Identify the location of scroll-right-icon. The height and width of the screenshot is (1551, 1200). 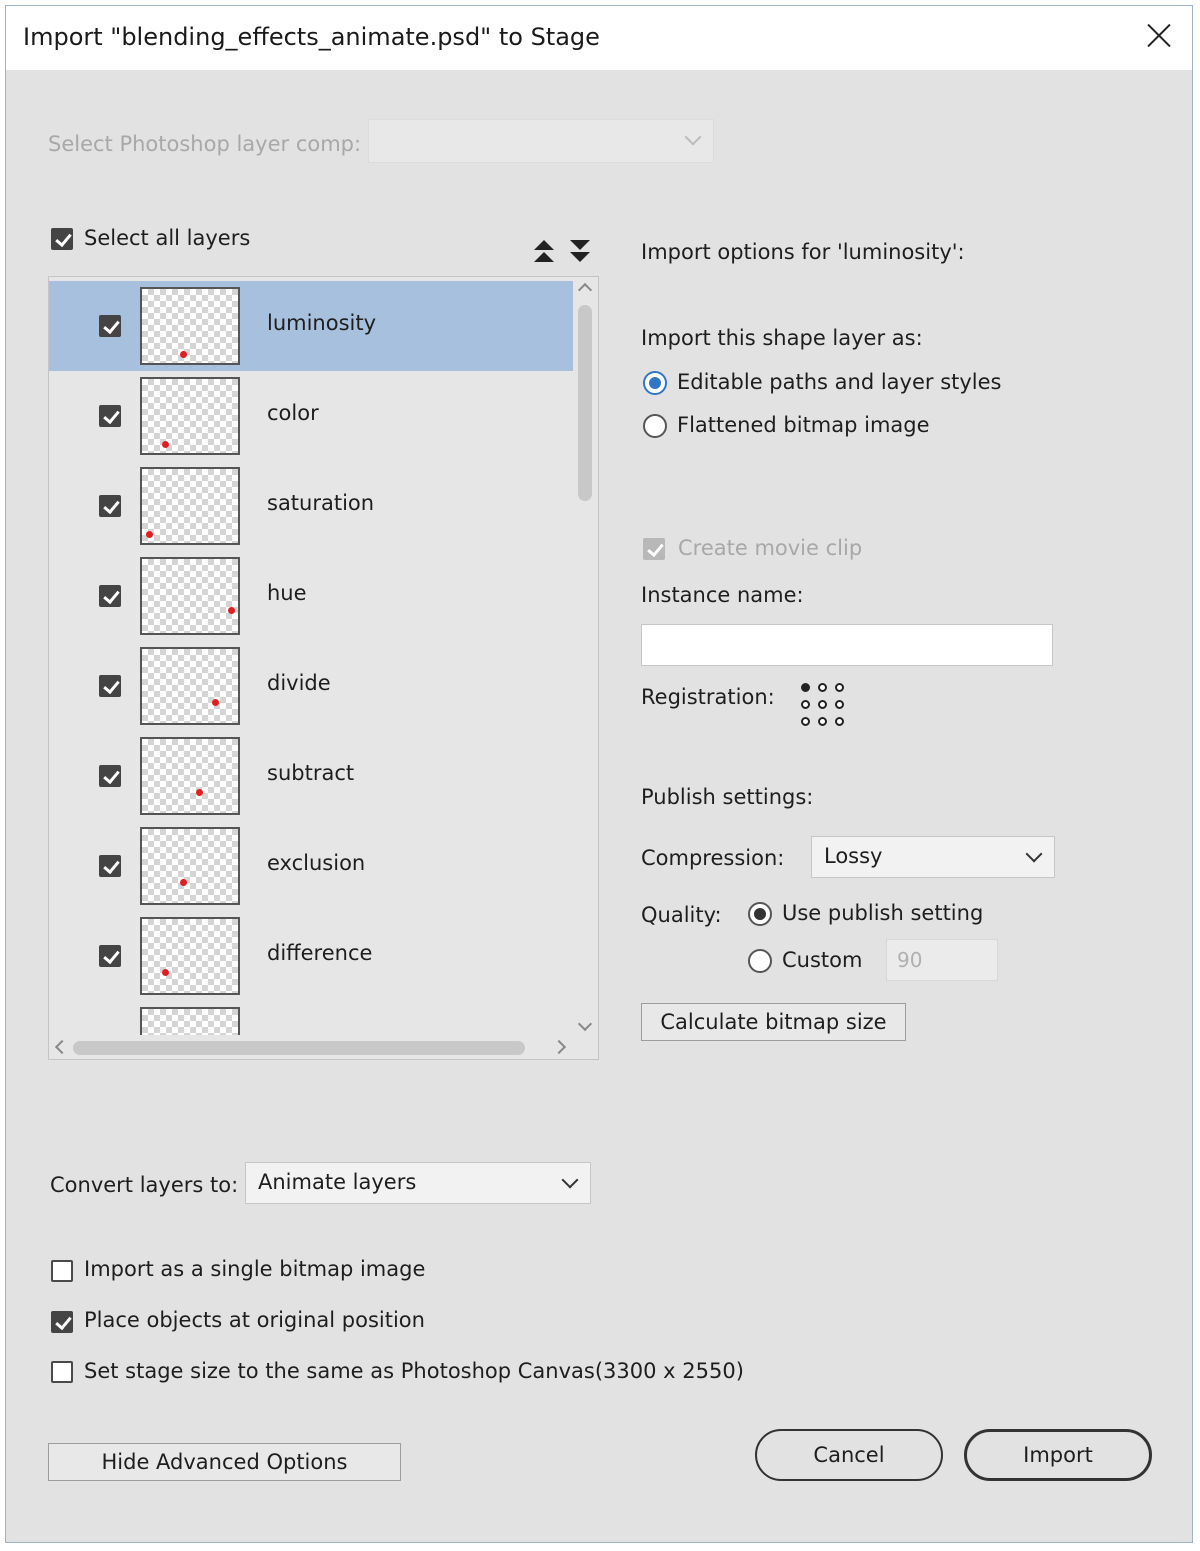
(559, 1047).